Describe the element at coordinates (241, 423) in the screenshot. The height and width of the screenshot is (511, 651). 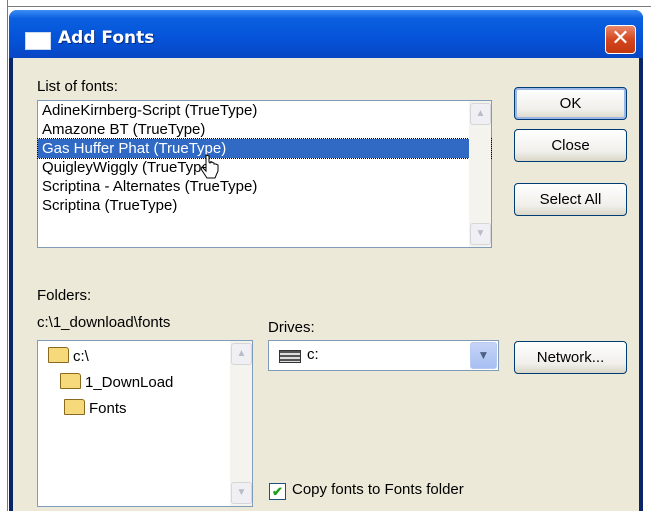
I see `folders-scrollbar: ▲ ▼` at that location.